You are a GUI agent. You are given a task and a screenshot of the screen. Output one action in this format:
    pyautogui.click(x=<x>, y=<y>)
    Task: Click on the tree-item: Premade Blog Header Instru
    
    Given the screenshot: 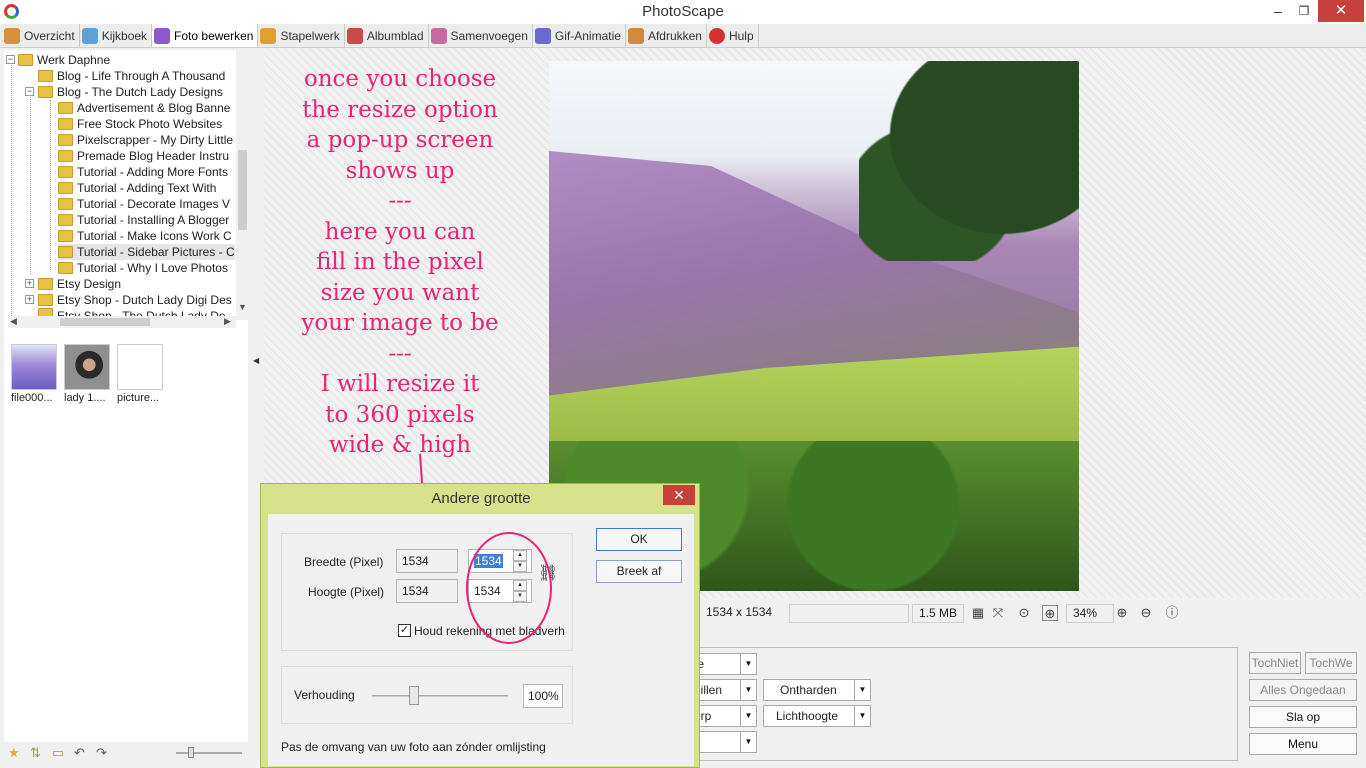 What is the action you would take?
    pyautogui.click(x=143, y=156)
    